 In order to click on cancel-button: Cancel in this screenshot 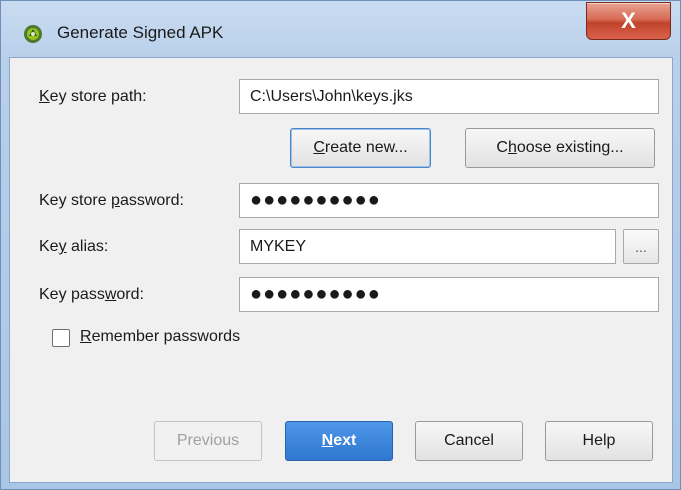, I will do `click(469, 441)`.